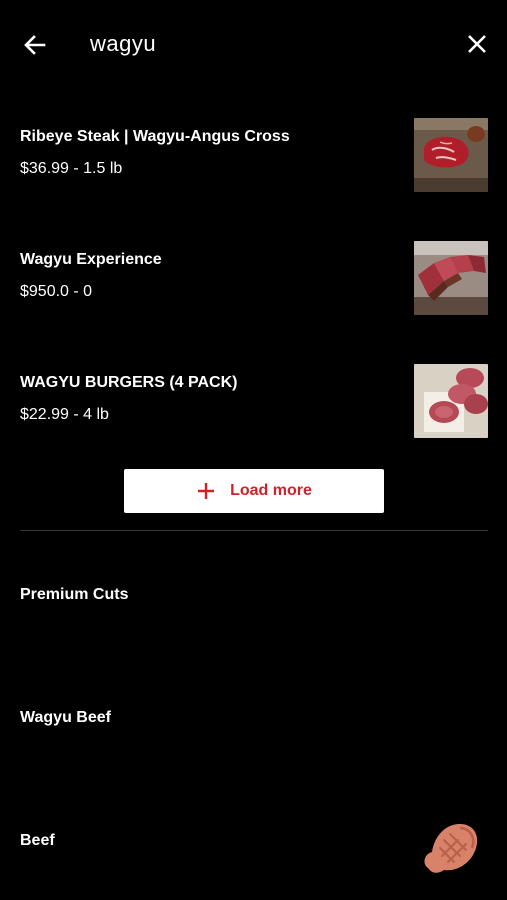  I want to click on steak-icon, so click(451, 848).